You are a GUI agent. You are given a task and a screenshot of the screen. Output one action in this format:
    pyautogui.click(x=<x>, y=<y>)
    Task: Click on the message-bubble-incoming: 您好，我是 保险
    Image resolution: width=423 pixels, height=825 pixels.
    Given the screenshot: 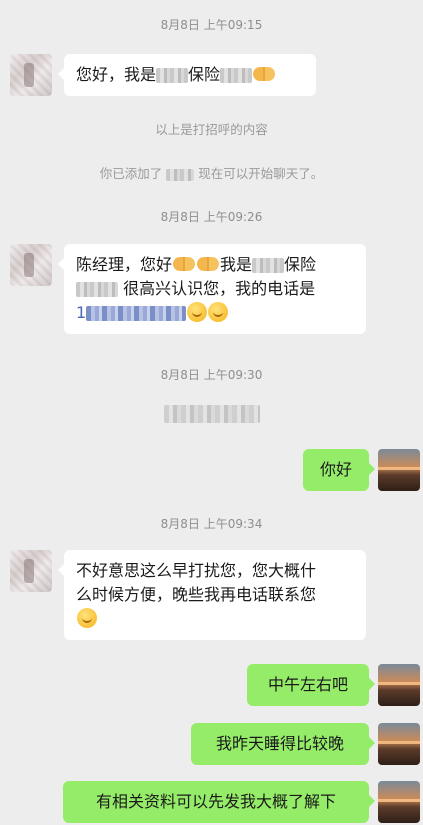 What is the action you would take?
    pyautogui.click(x=187, y=75)
    